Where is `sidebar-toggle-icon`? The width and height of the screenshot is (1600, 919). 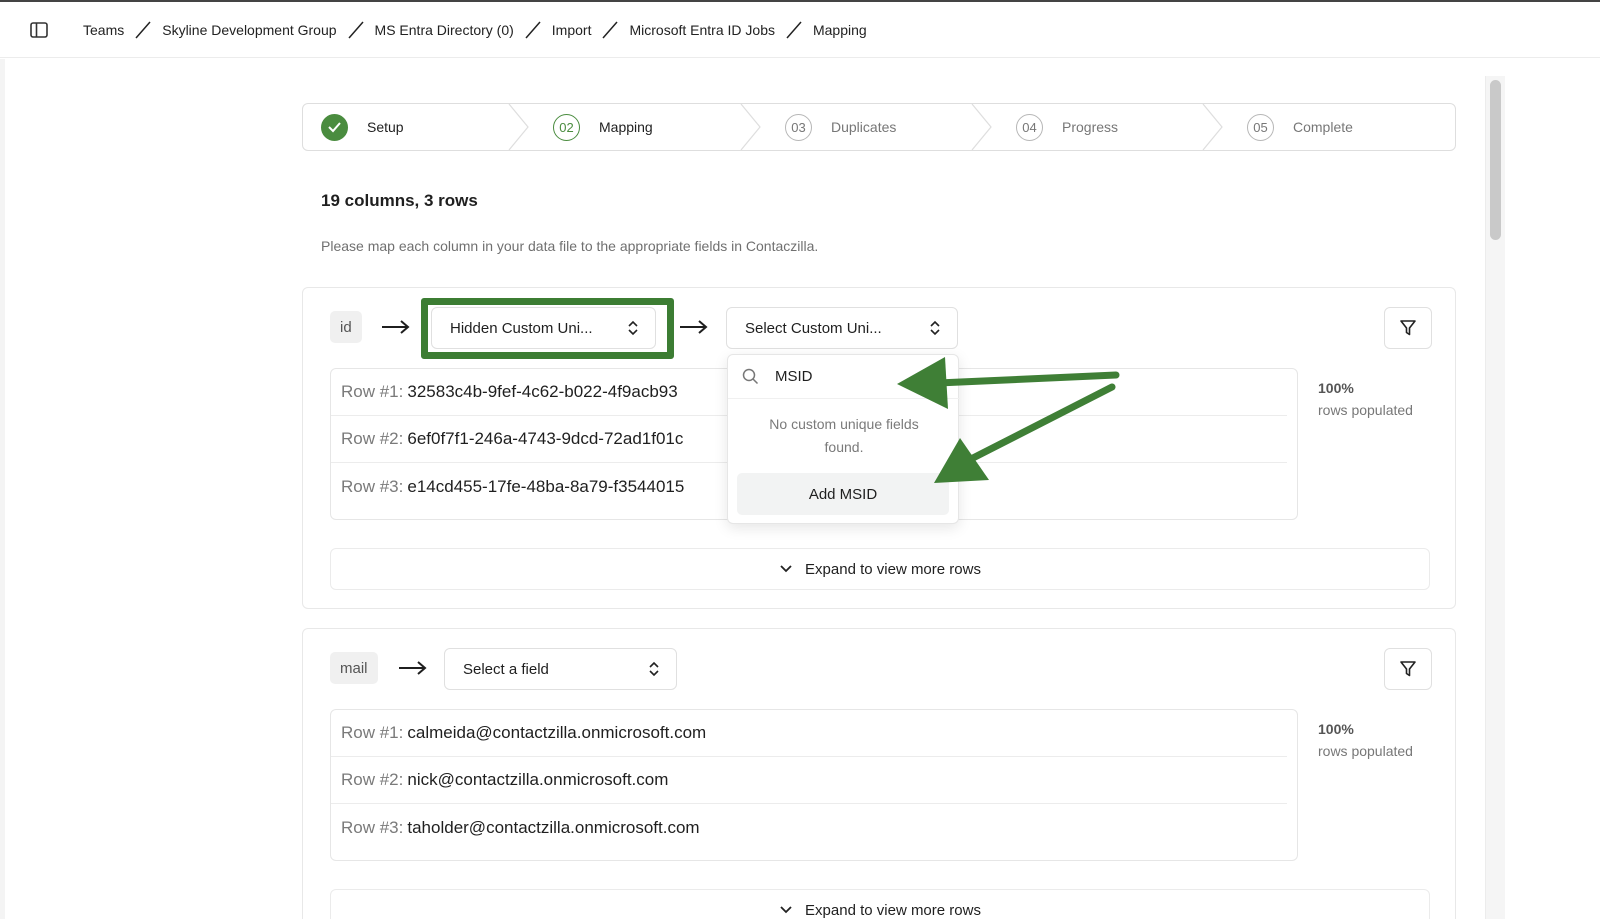 sidebar-toggle-icon is located at coordinates (39, 30).